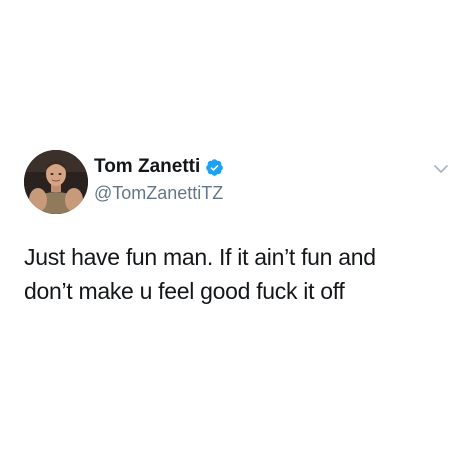  I want to click on avatar, so click(56, 182).